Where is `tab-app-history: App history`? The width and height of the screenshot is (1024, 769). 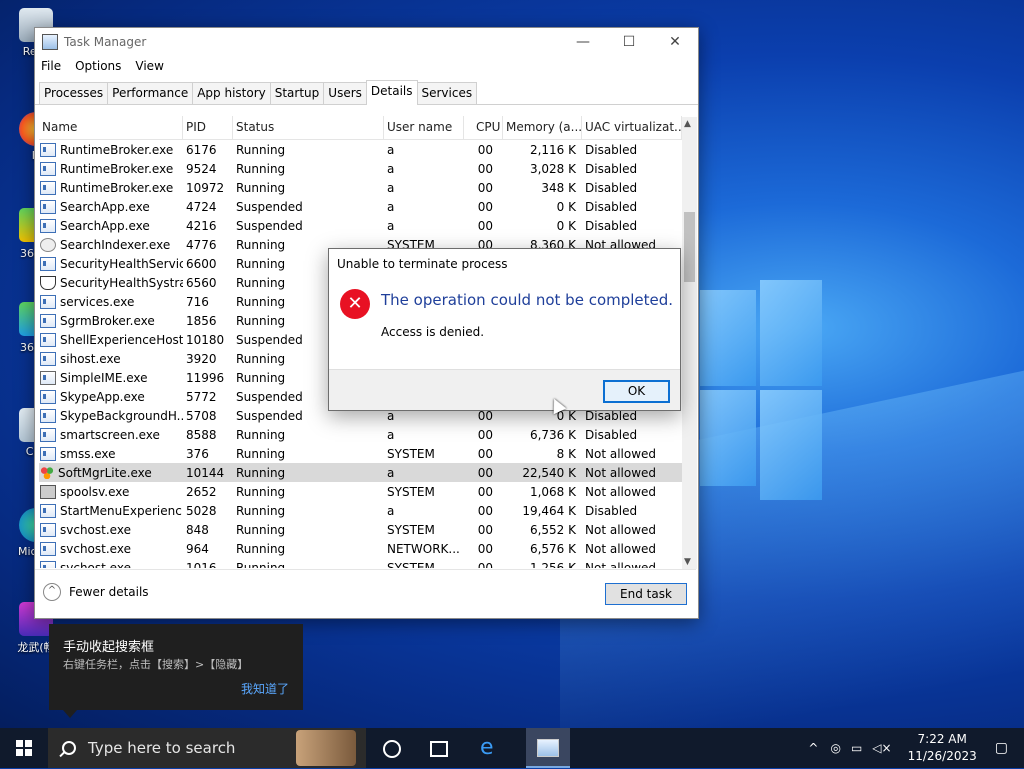 tab-app-history: App history is located at coordinates (231, 93).